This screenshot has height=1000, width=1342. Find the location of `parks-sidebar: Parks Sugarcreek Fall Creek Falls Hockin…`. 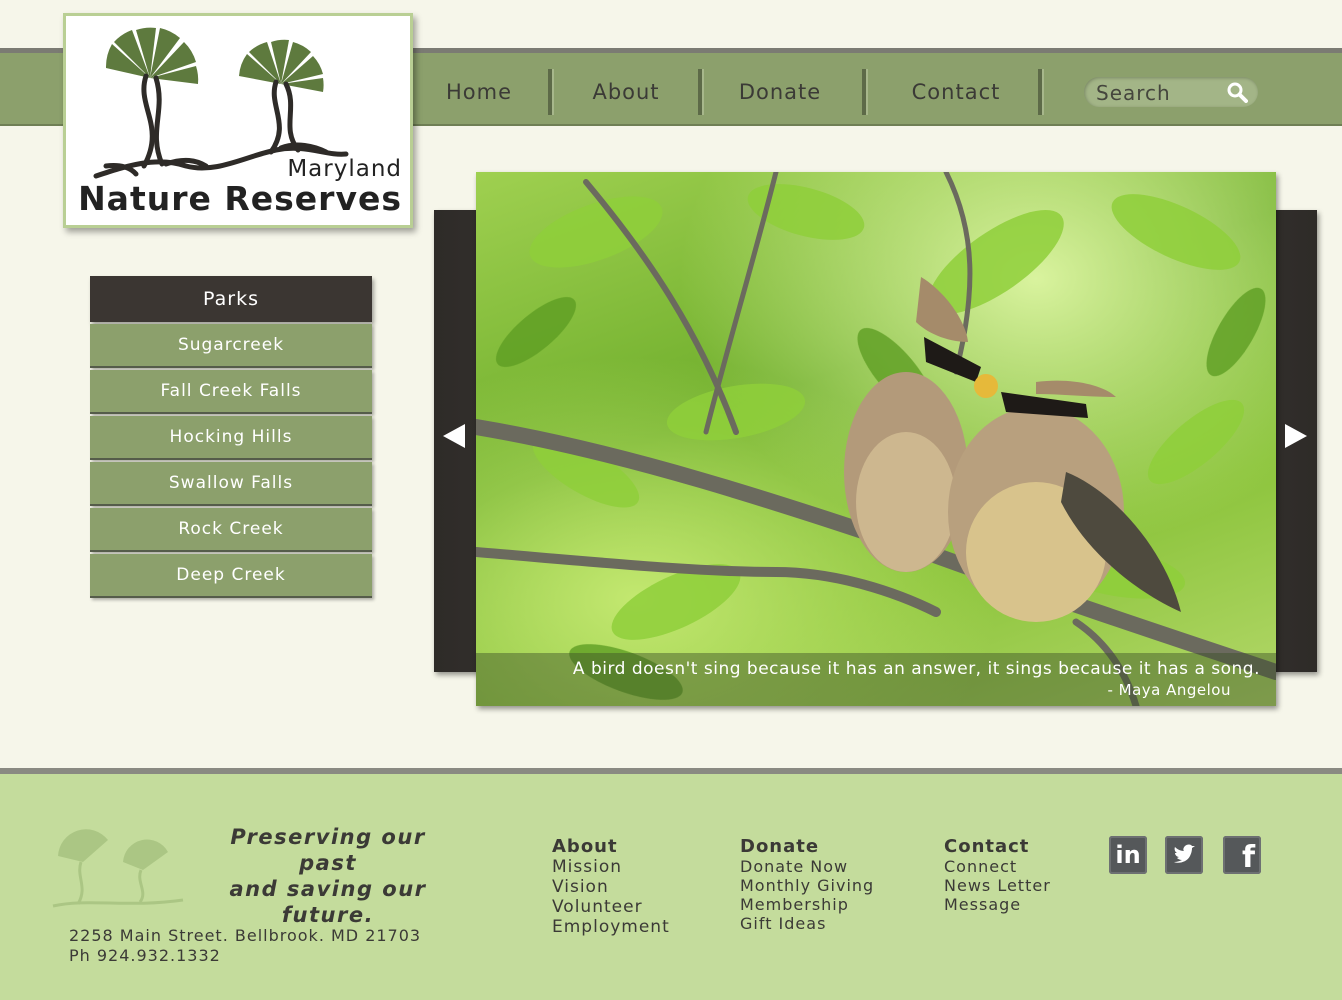

parks-sidebar: Parks Sugarcreek Fall Creek Falls Hockin… is located at coordinates (231, 437).